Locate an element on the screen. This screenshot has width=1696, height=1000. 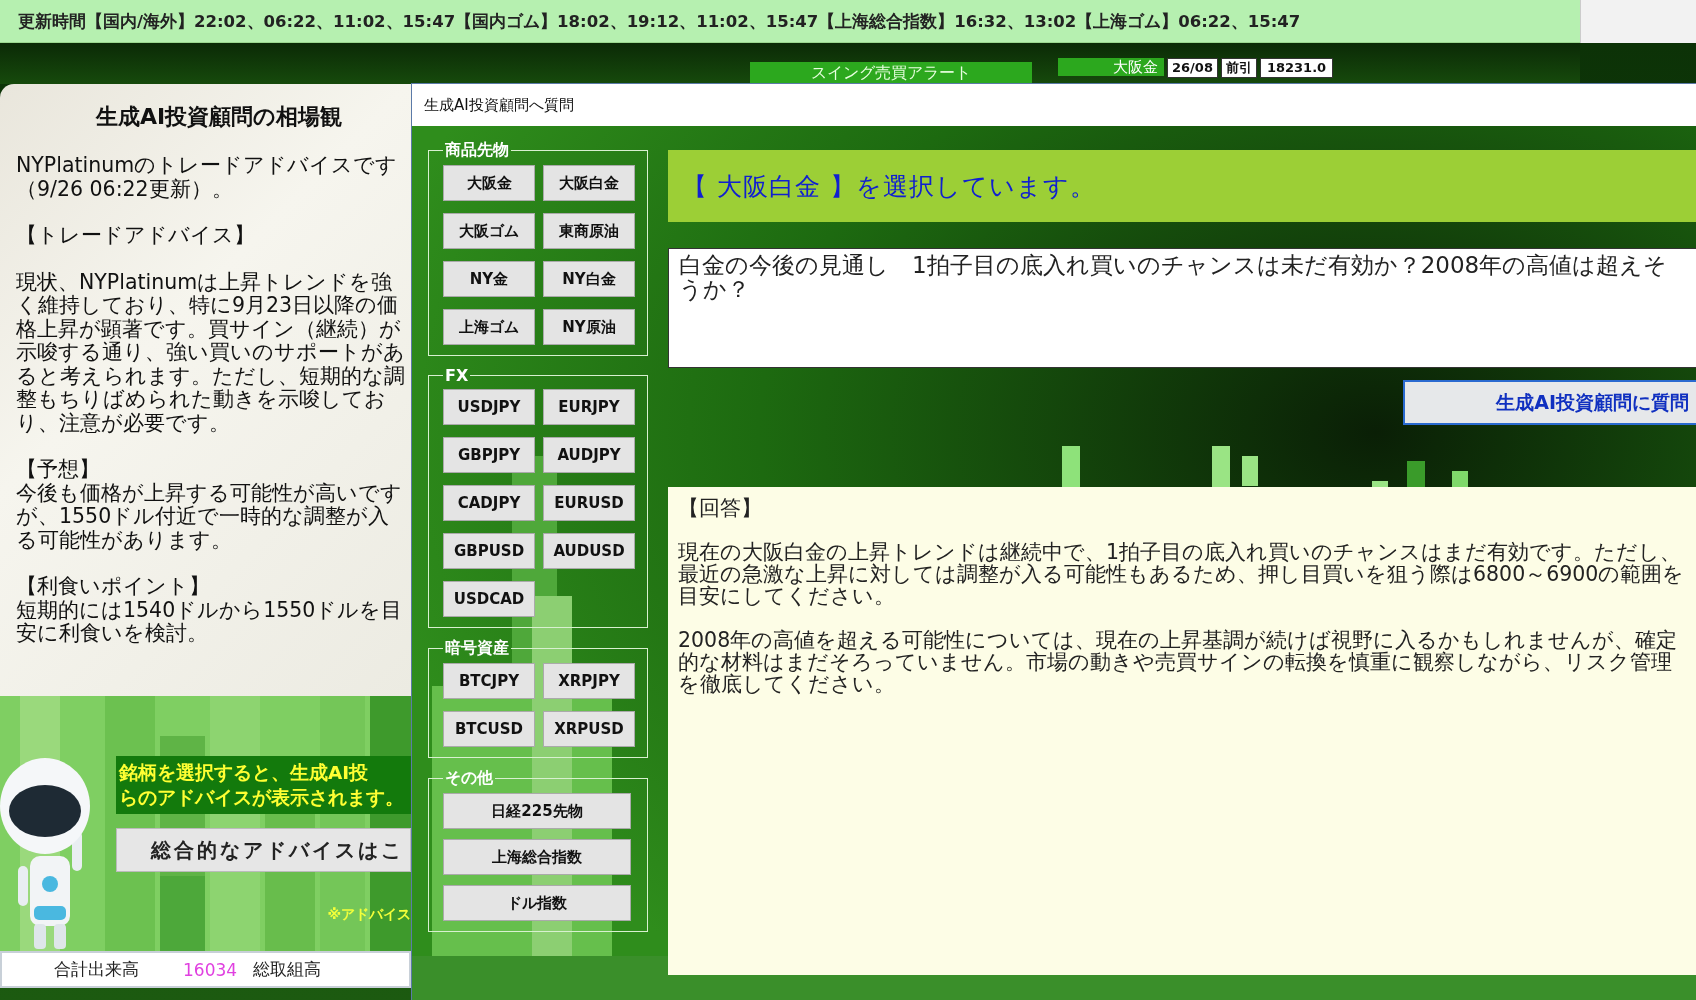
open-interest-label: 総取組高 is located at coordinates (287, 969).